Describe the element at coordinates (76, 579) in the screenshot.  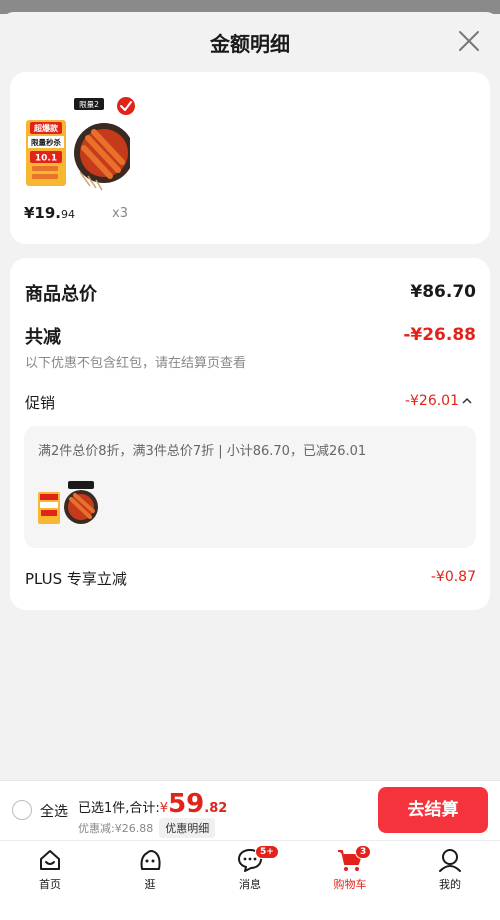
I see `plus-label: PLUS 专享立减` at that location.